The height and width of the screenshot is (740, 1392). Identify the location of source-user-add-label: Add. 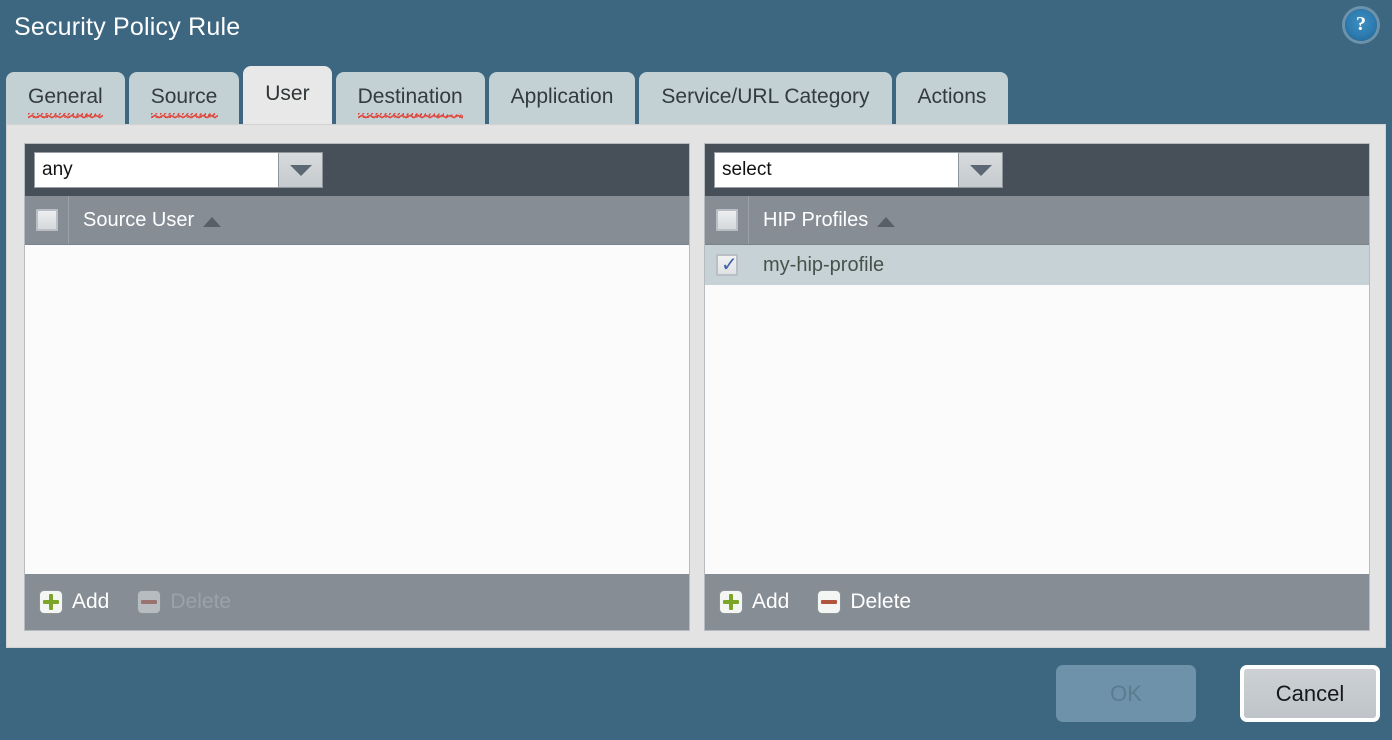
(91, 601).